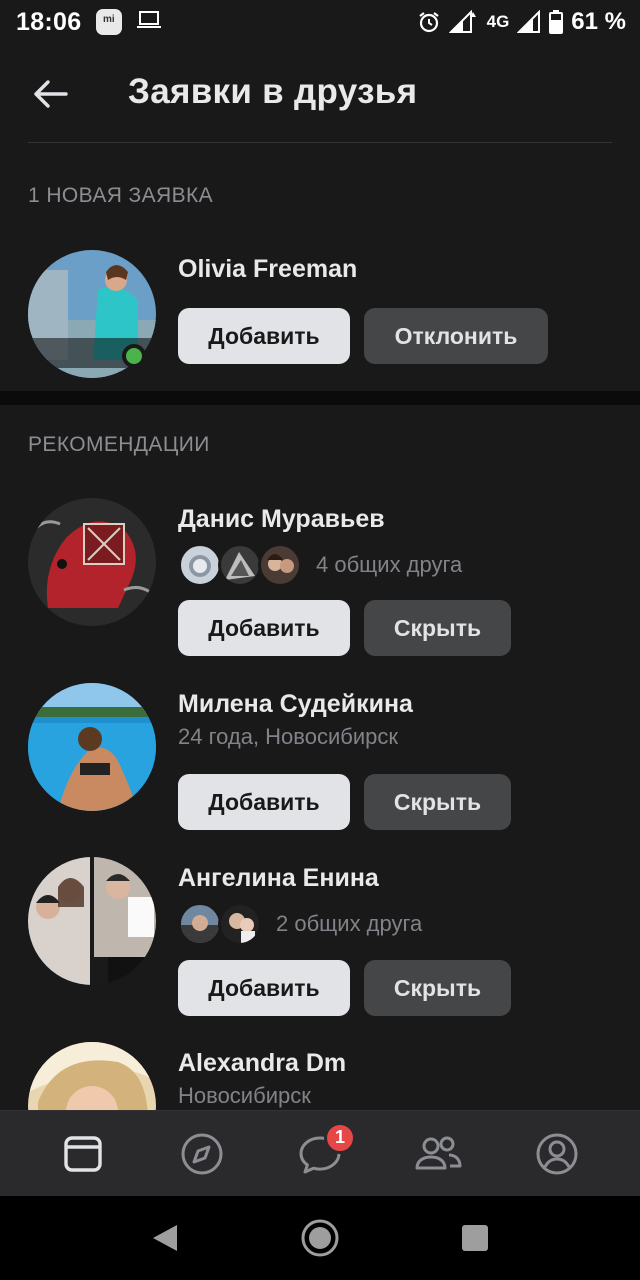  I want to click on tab-discover, so click(202, 1154).